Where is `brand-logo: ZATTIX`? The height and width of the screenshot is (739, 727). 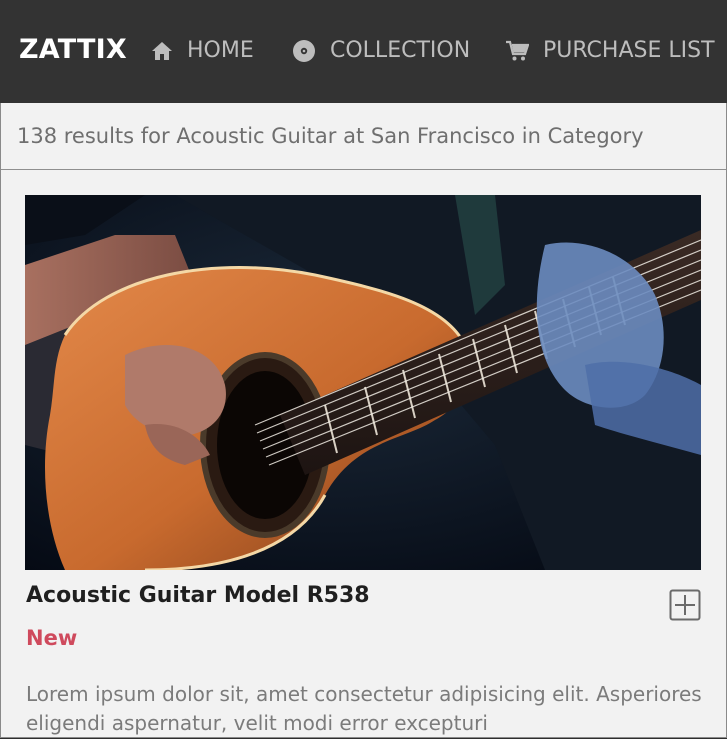 brand-logo: ZATTIX is located at coordinates (73, 49).